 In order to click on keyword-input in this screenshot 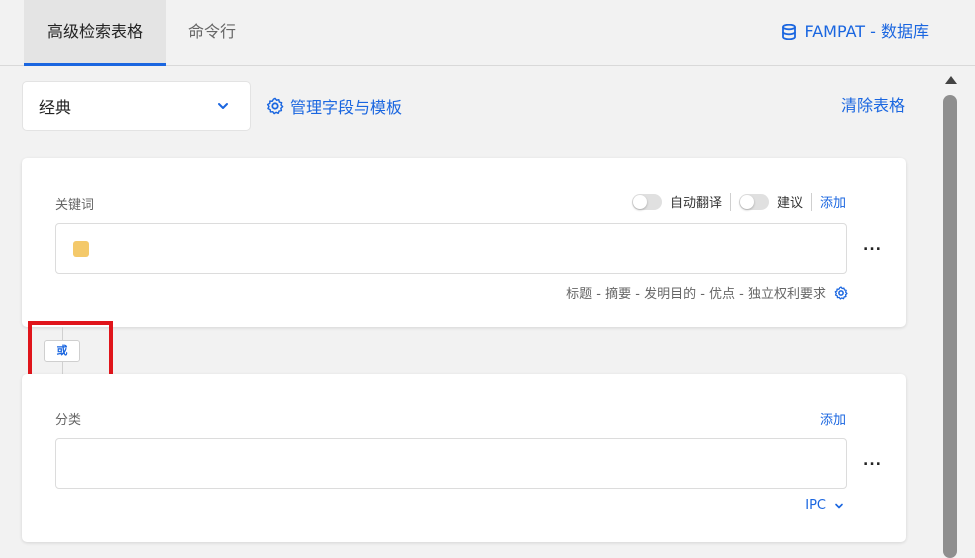, I will do `click(451, 248)`.